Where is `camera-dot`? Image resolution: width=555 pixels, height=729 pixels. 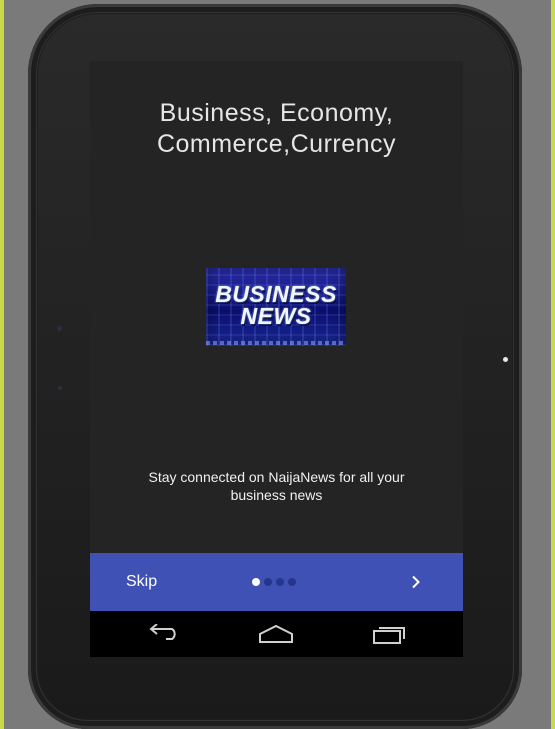 camera-dot is located at coordinates (505, 359).